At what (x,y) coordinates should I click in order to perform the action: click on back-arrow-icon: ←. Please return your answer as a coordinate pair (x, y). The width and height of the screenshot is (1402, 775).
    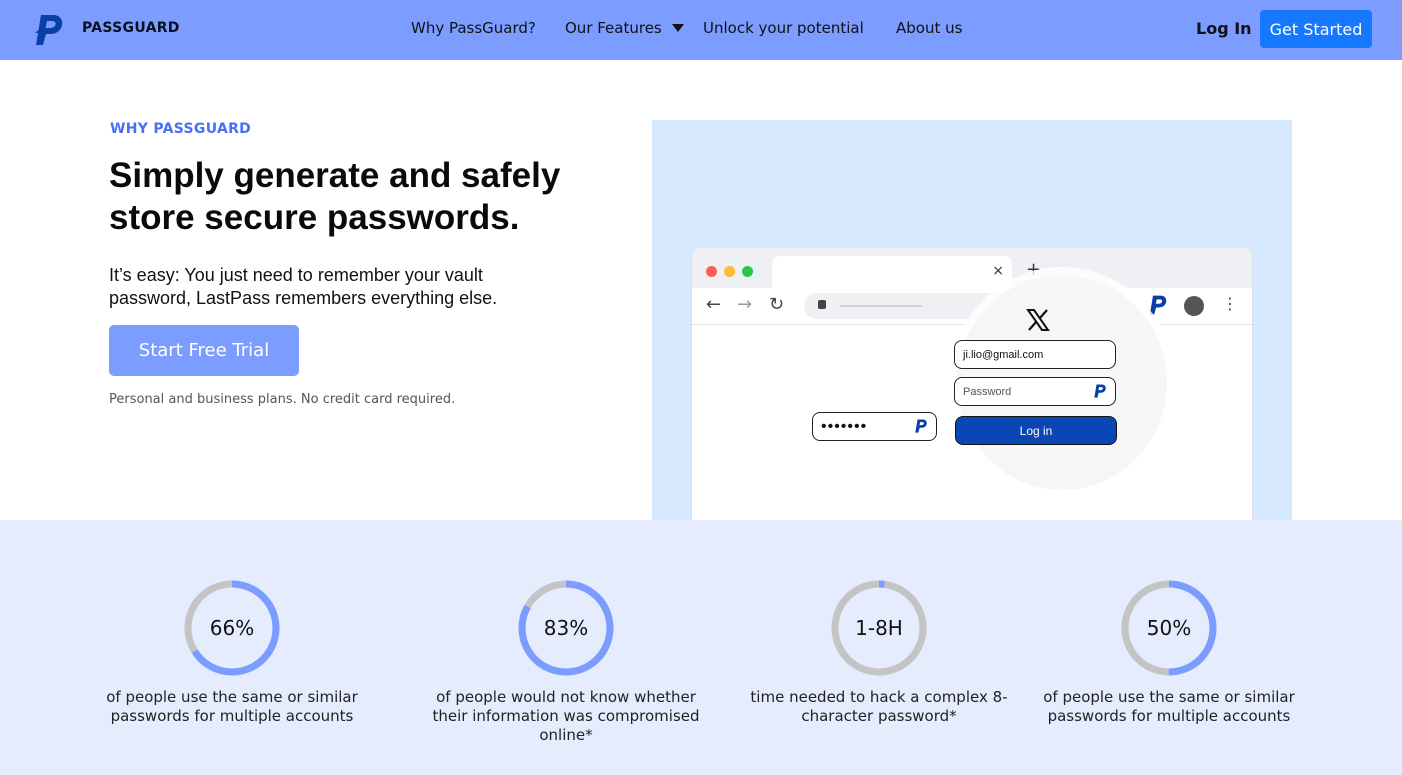
    Looking at the image, I should click on (714, 304).